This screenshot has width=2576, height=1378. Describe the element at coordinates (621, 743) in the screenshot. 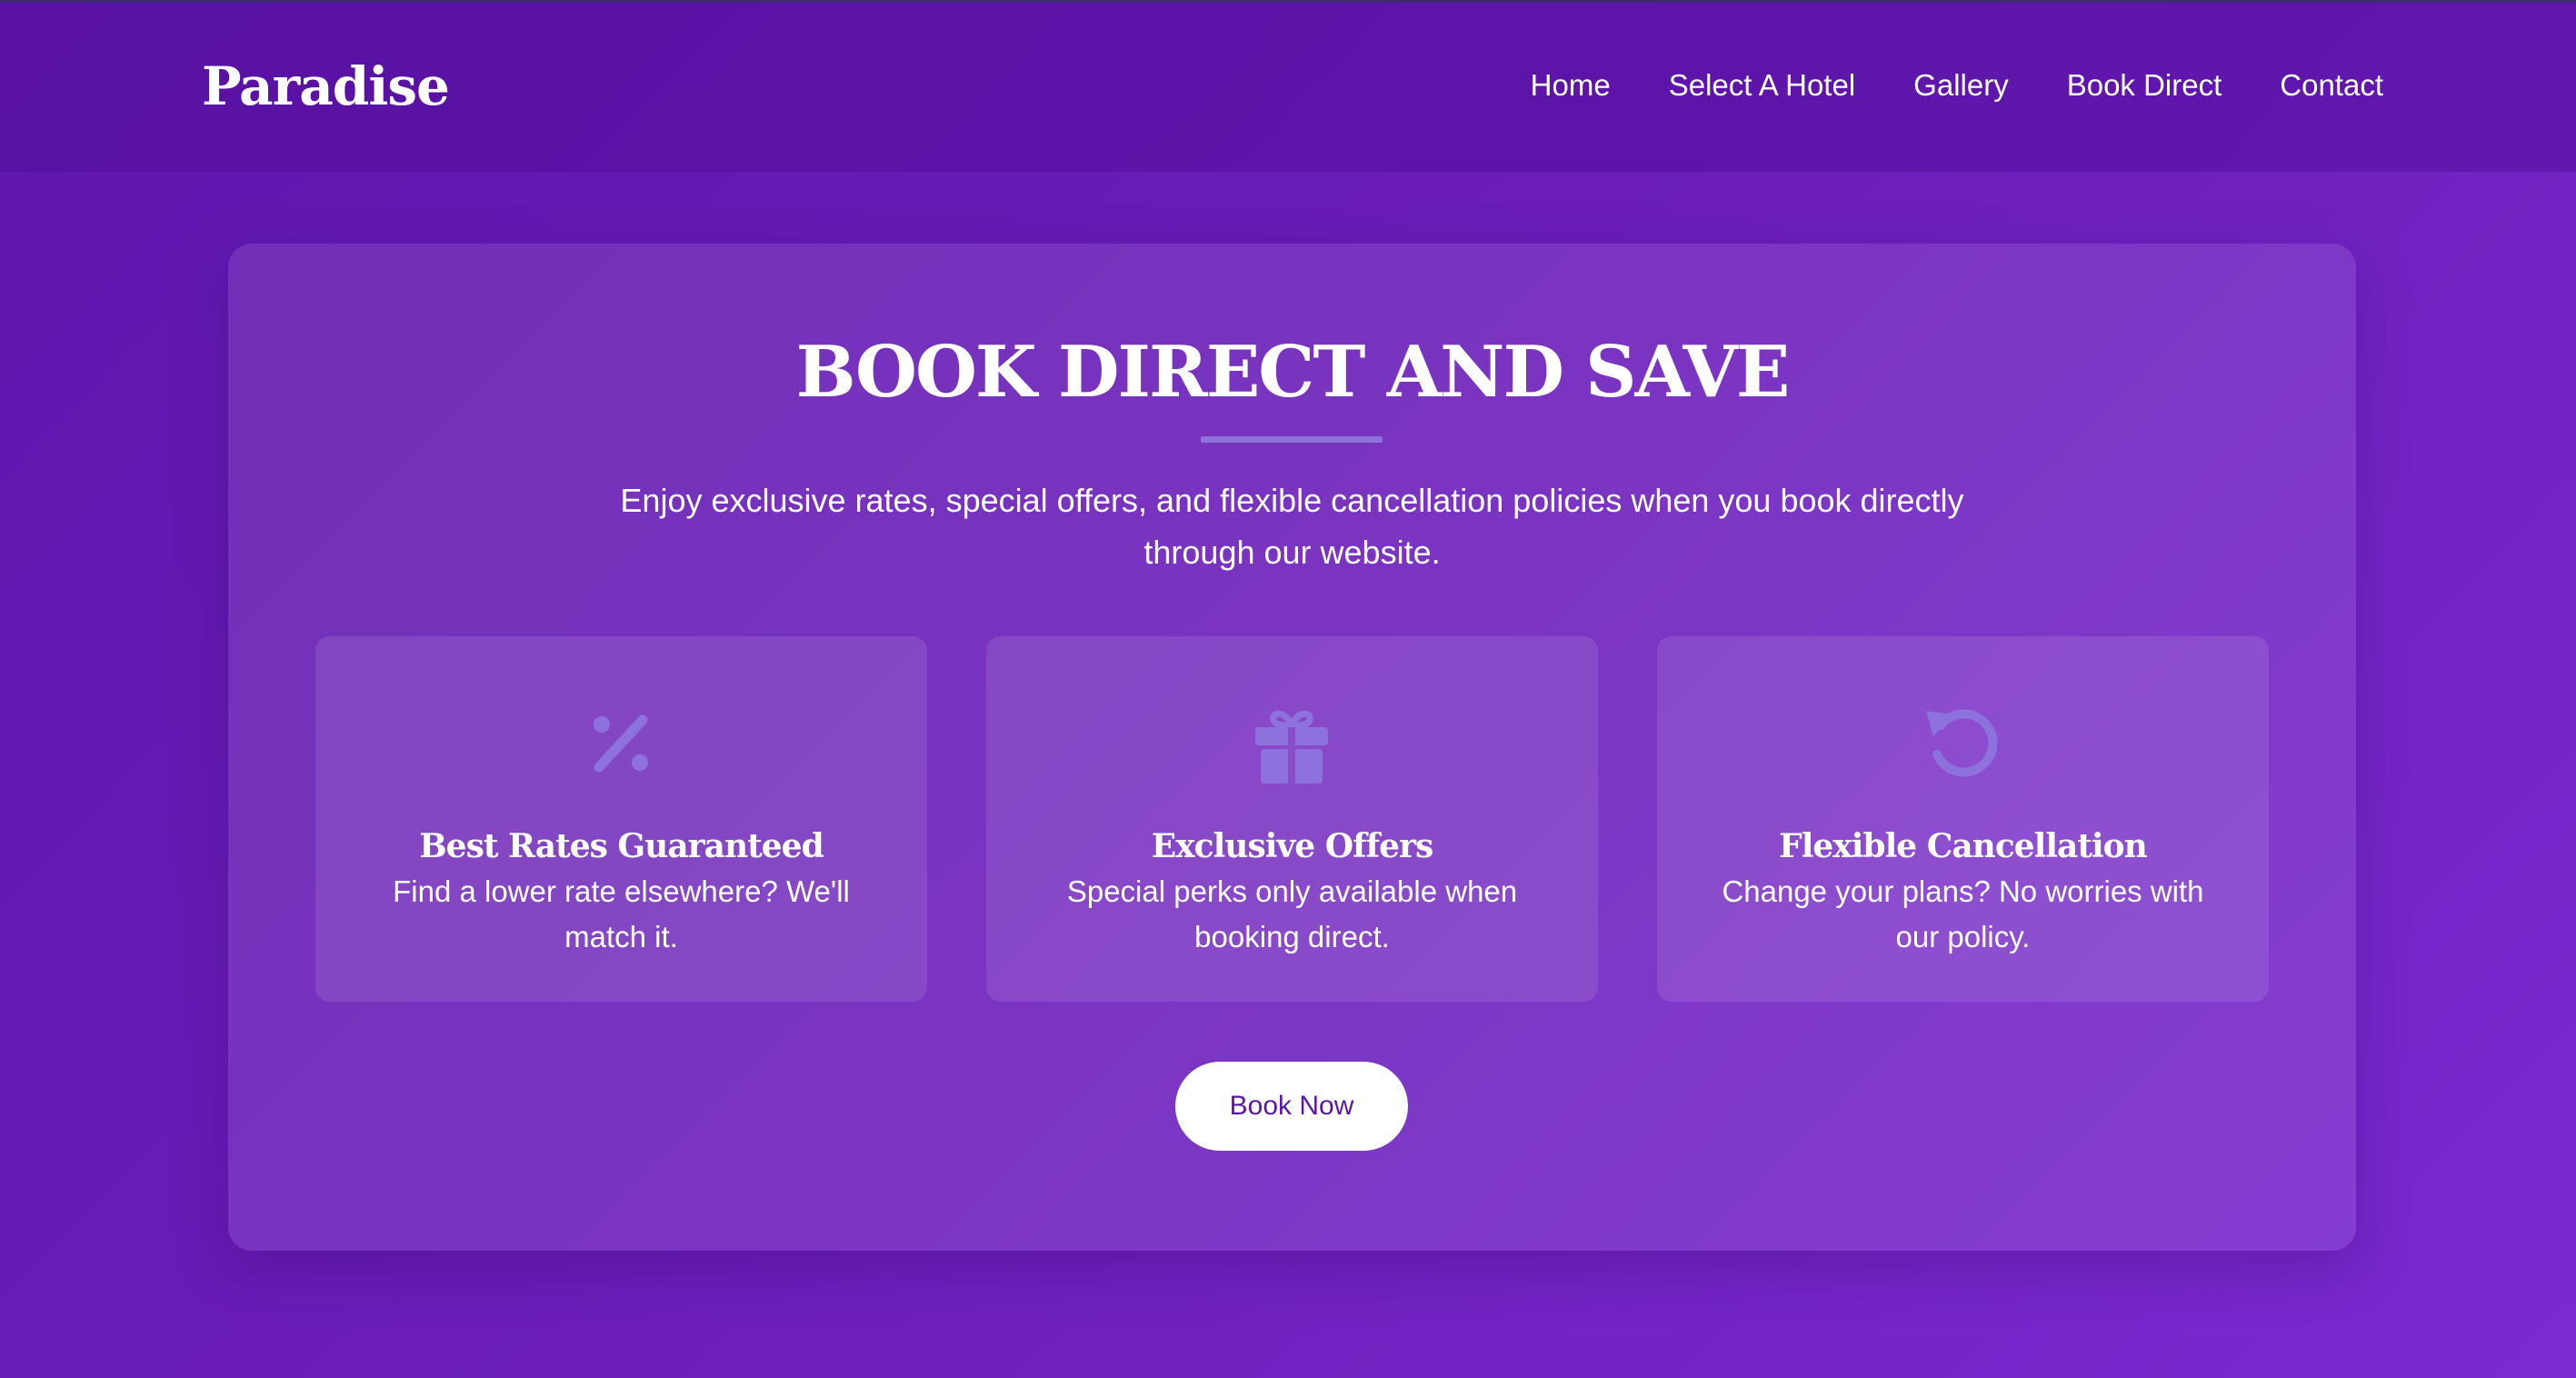

I see `percent-icon` at that location.